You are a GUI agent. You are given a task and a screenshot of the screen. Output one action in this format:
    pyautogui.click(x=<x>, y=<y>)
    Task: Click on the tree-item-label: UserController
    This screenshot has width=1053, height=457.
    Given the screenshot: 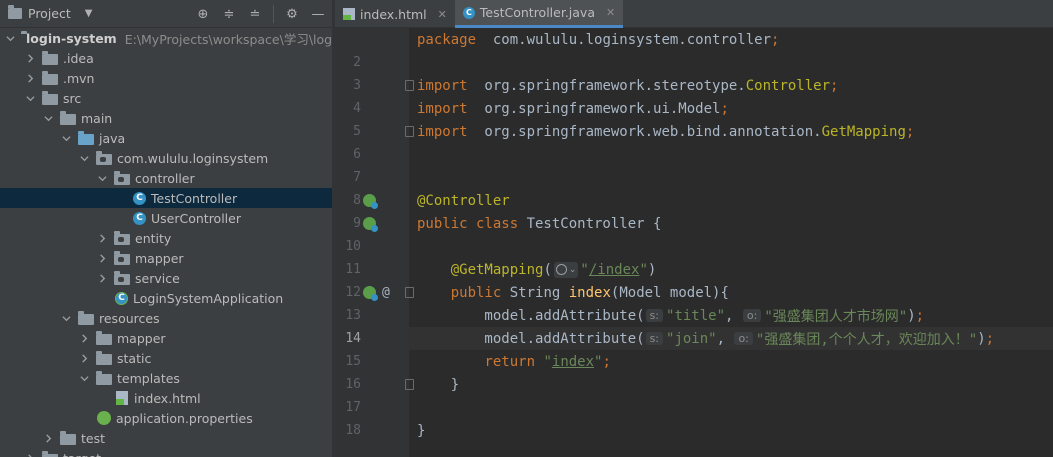 What is the action you would take?
    pyautogui.click(x=196, y=218)
    